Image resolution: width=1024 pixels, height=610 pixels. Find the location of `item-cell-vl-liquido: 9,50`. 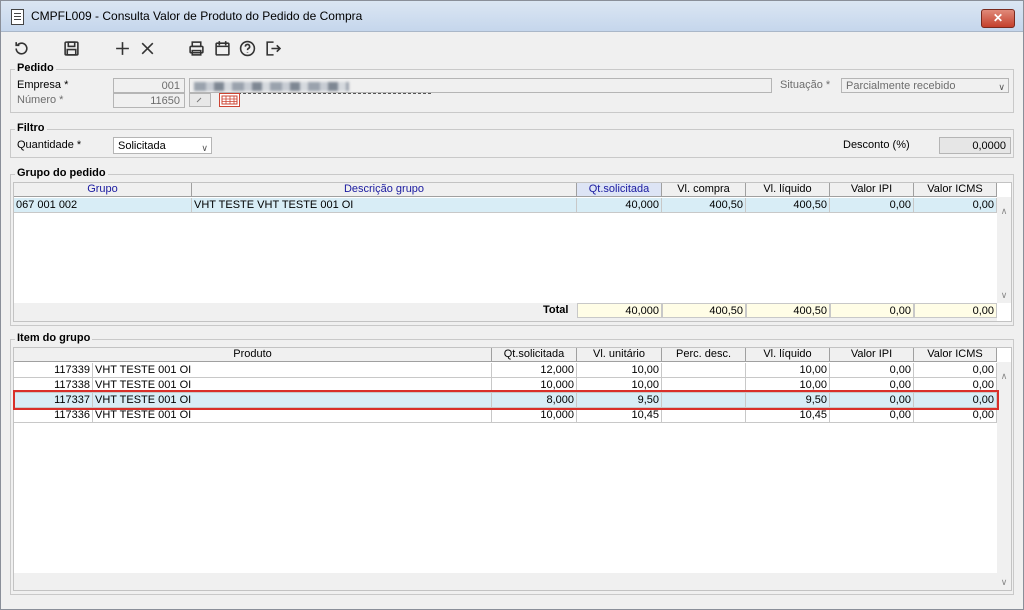

item-cell-vl-liquido: 9,50 is located at coordinates (788, 400).